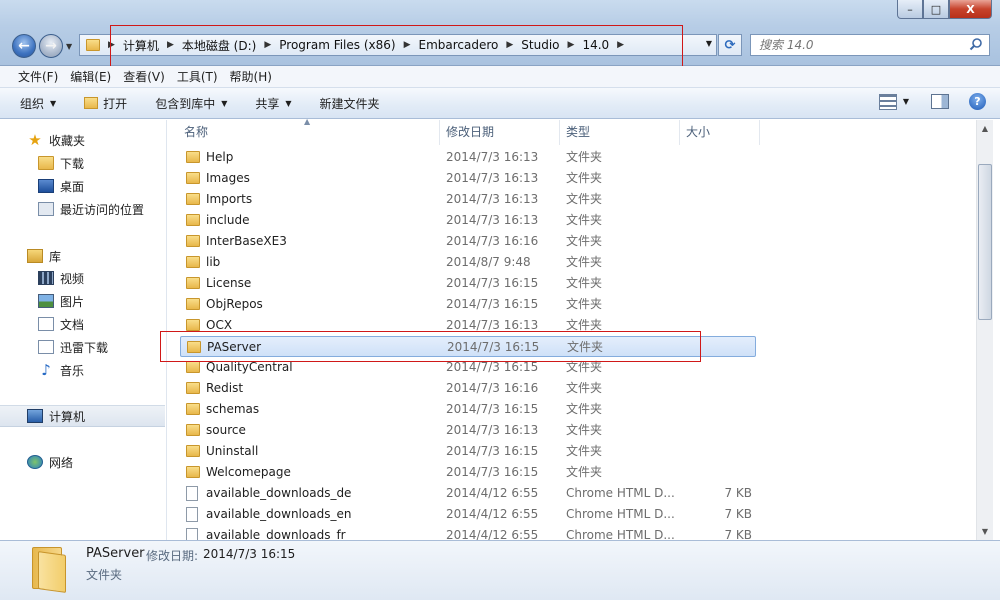 The height and width of the screenshot is (600, 1000). I want to click on window-controls: – □ X, so click(944, 10).